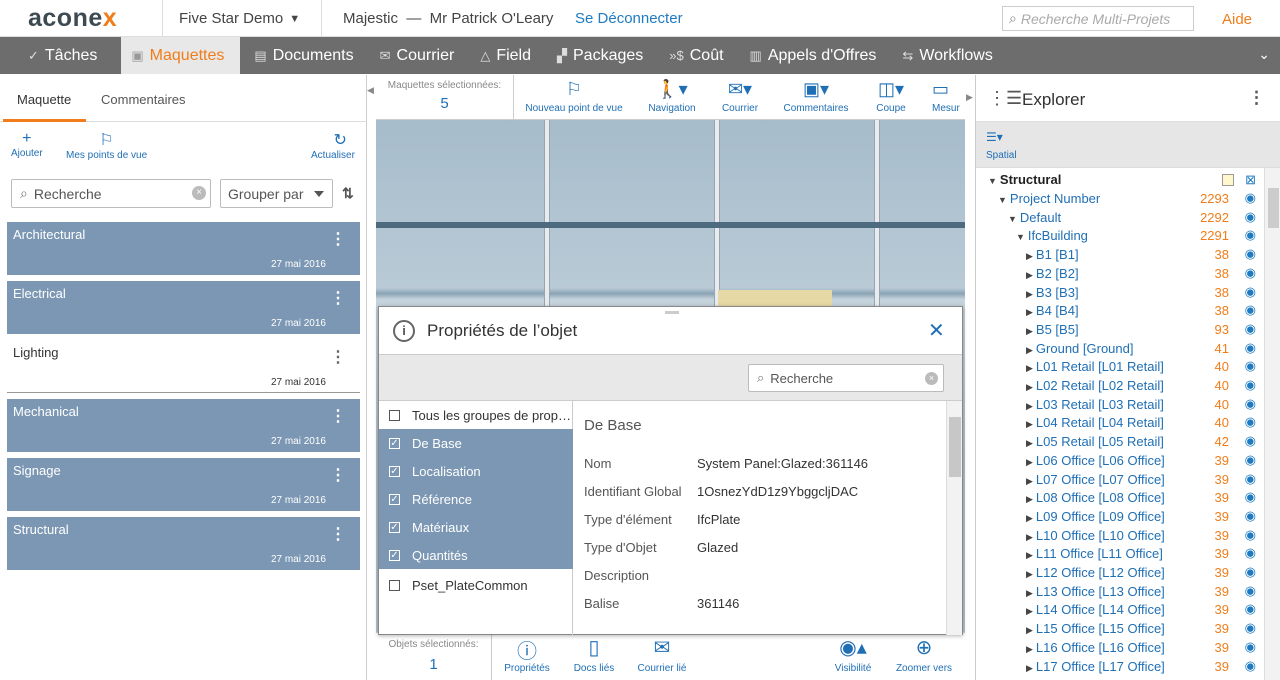  Describe the element at coordinates (816, 94) in the screenshot. I see `comments-button: ▣▾ Commentaires` at that location.